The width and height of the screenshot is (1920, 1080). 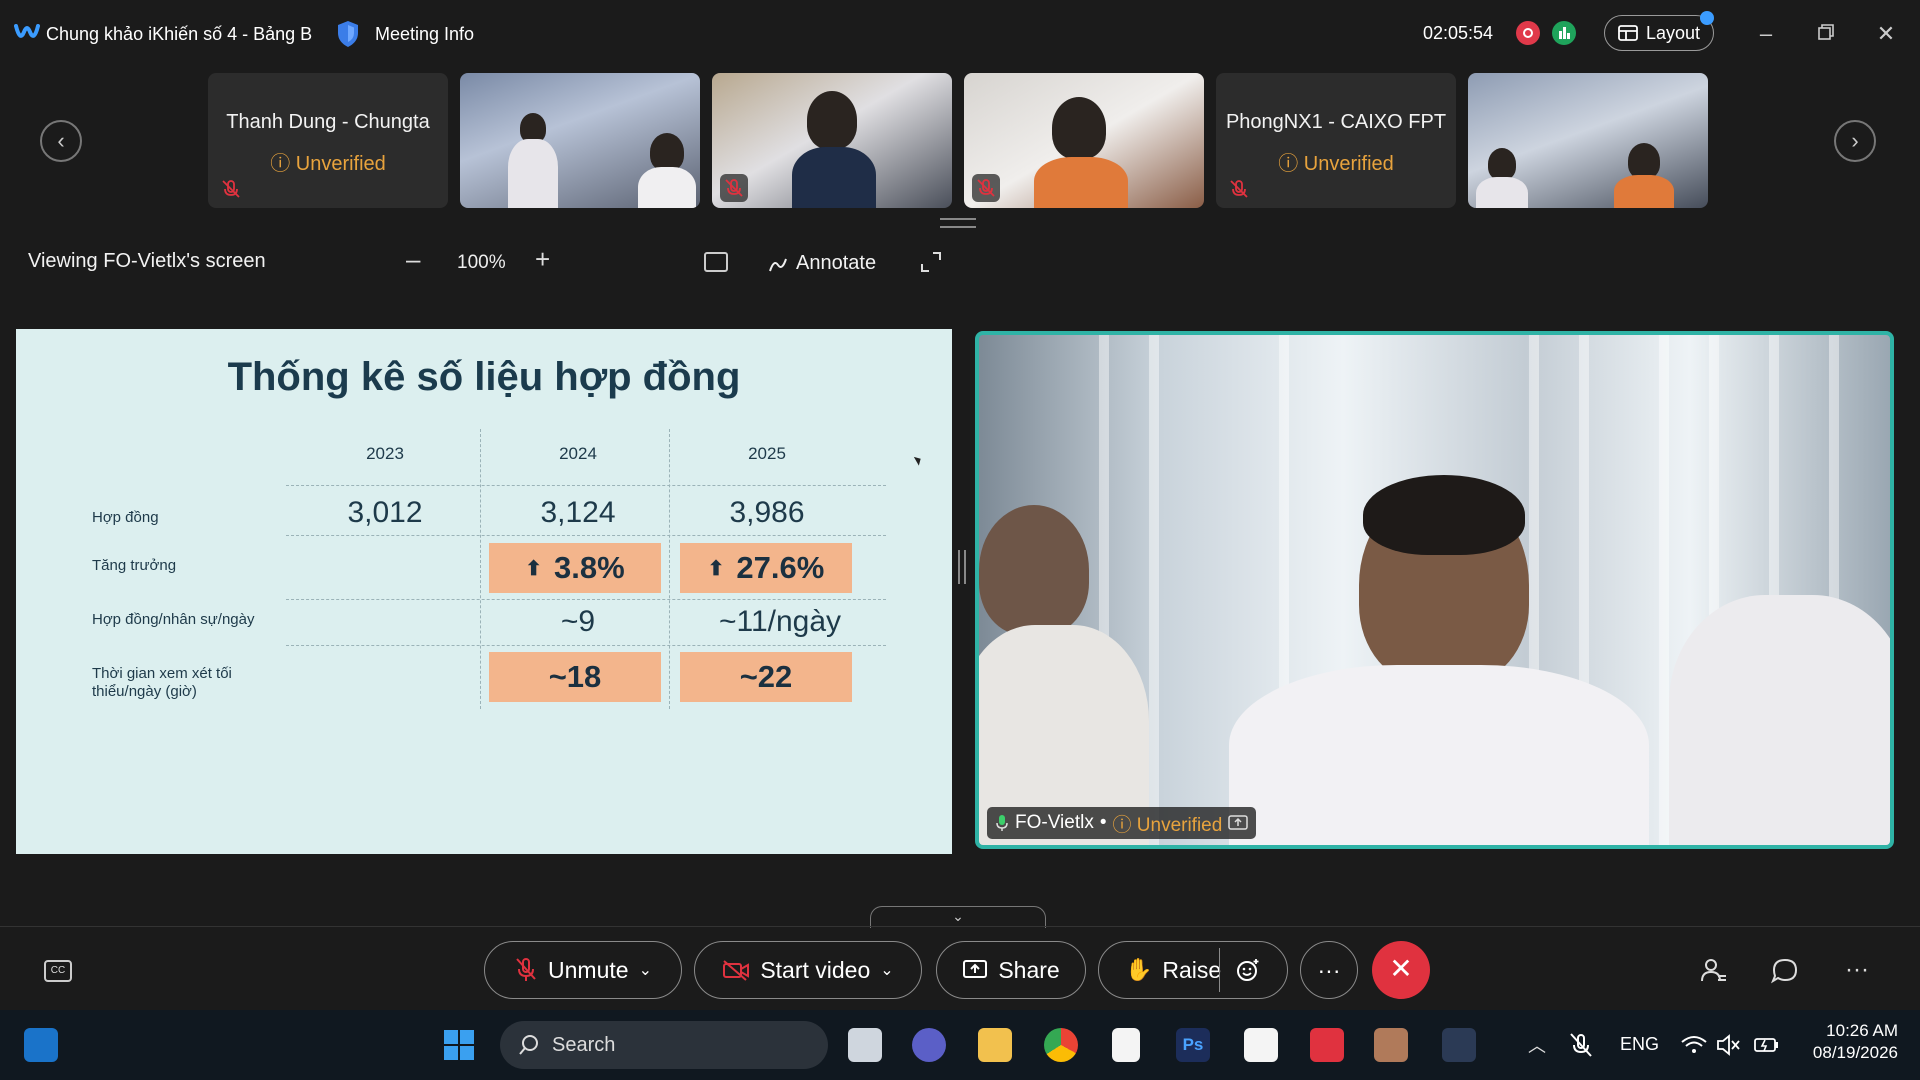 What do you see at coordinates (1848, 1042) in the screenshot?
I see `taskbar-clock: 10:26 AM 08/19/2026` at bounding box center [1848, 1042].